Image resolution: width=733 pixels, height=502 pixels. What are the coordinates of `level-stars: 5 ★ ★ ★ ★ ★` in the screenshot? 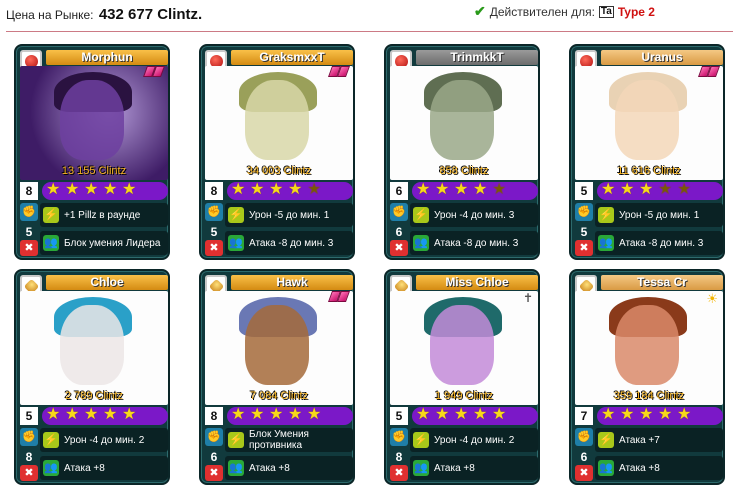 It's located at (649, 190).